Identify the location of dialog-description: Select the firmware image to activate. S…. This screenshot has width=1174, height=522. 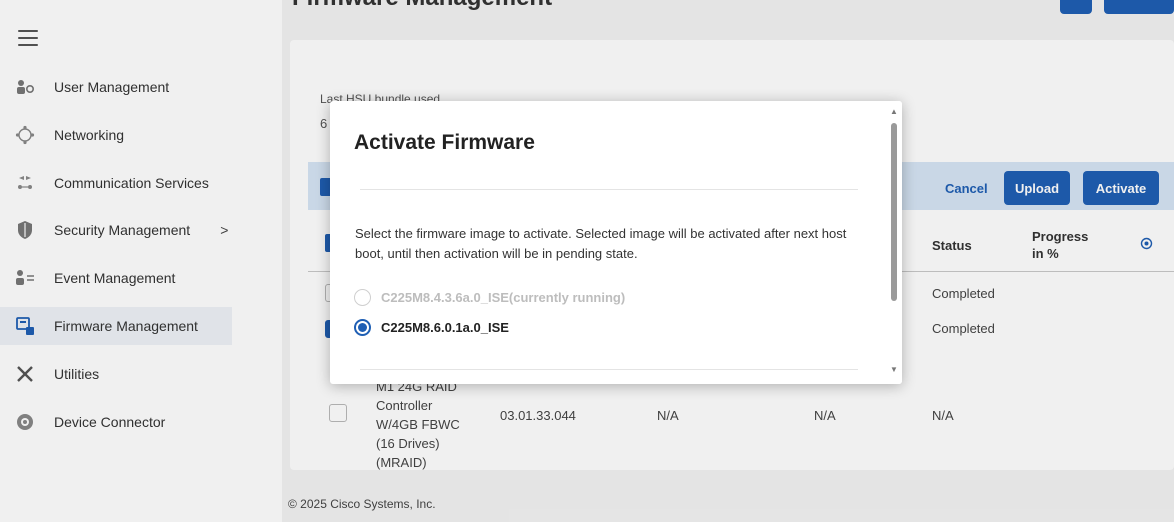
(601, 243).